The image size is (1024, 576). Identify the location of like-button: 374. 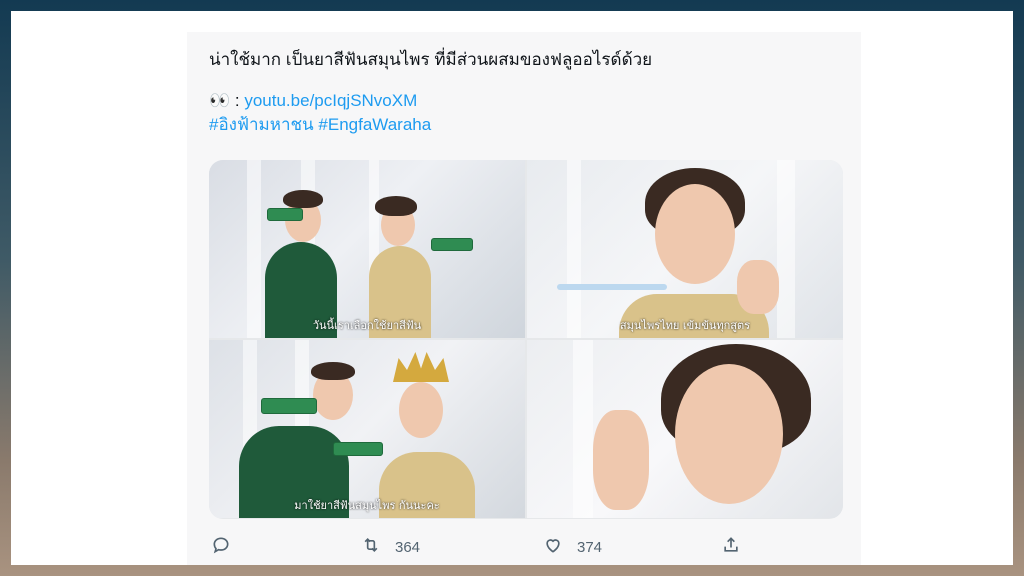
(572, 547).